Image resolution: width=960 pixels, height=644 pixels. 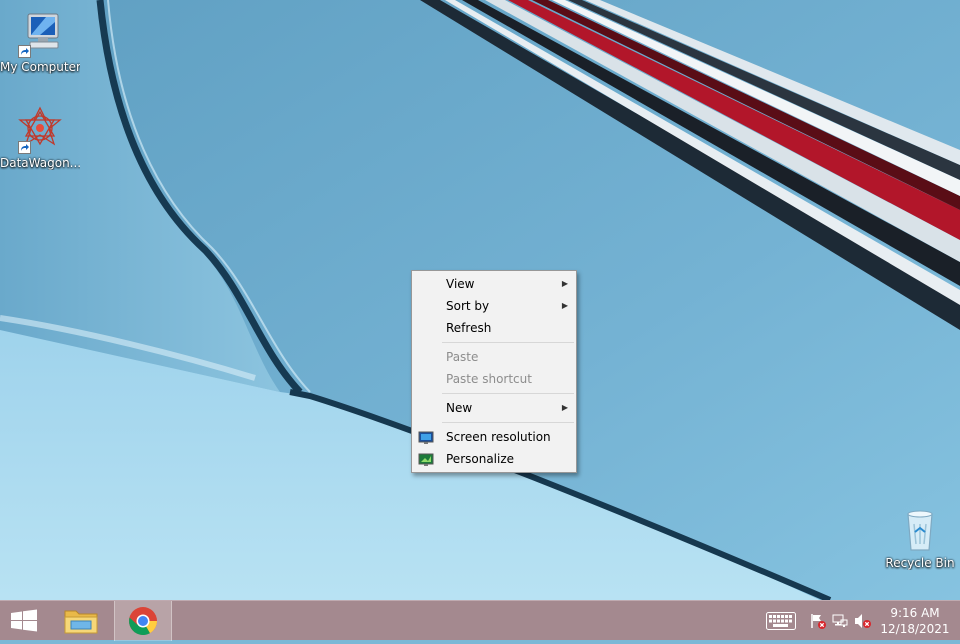 What do you see at coordinates (920, 563) in the screenshot?
I see `desktop-icon-label: Recycle Bin` at bounding box center [920, 563].